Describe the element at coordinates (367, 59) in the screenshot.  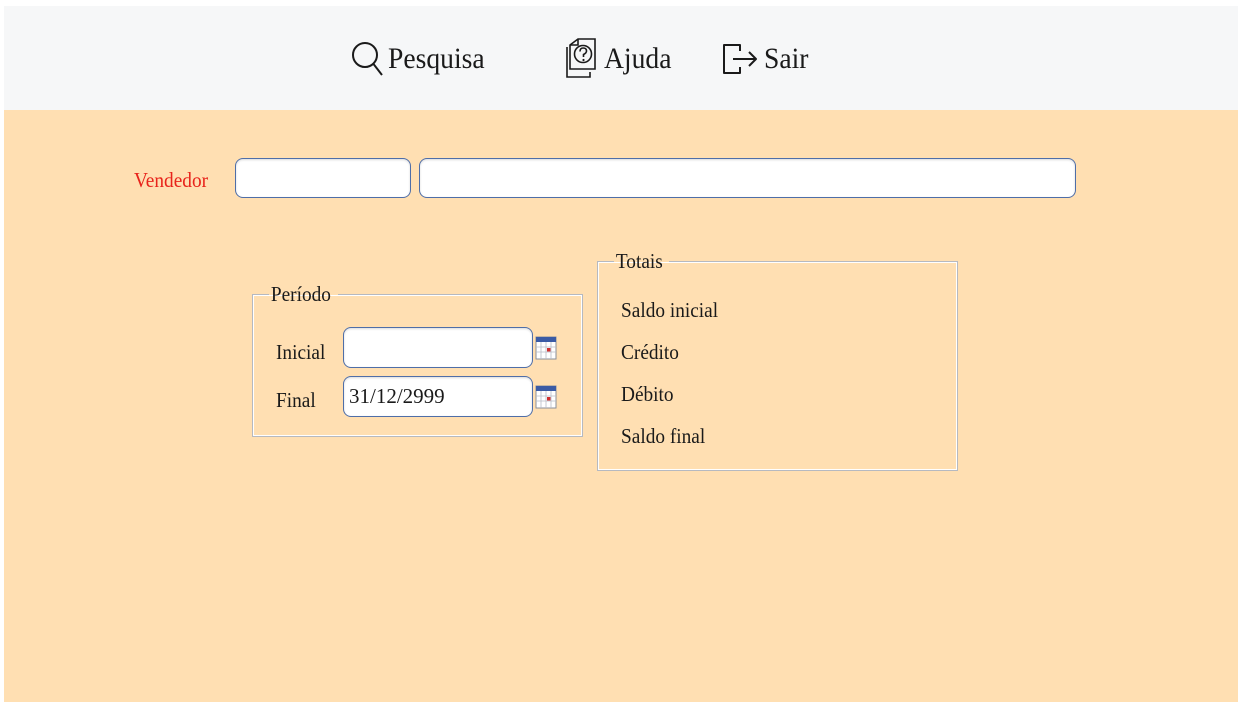
I see `search-icon` at that location.